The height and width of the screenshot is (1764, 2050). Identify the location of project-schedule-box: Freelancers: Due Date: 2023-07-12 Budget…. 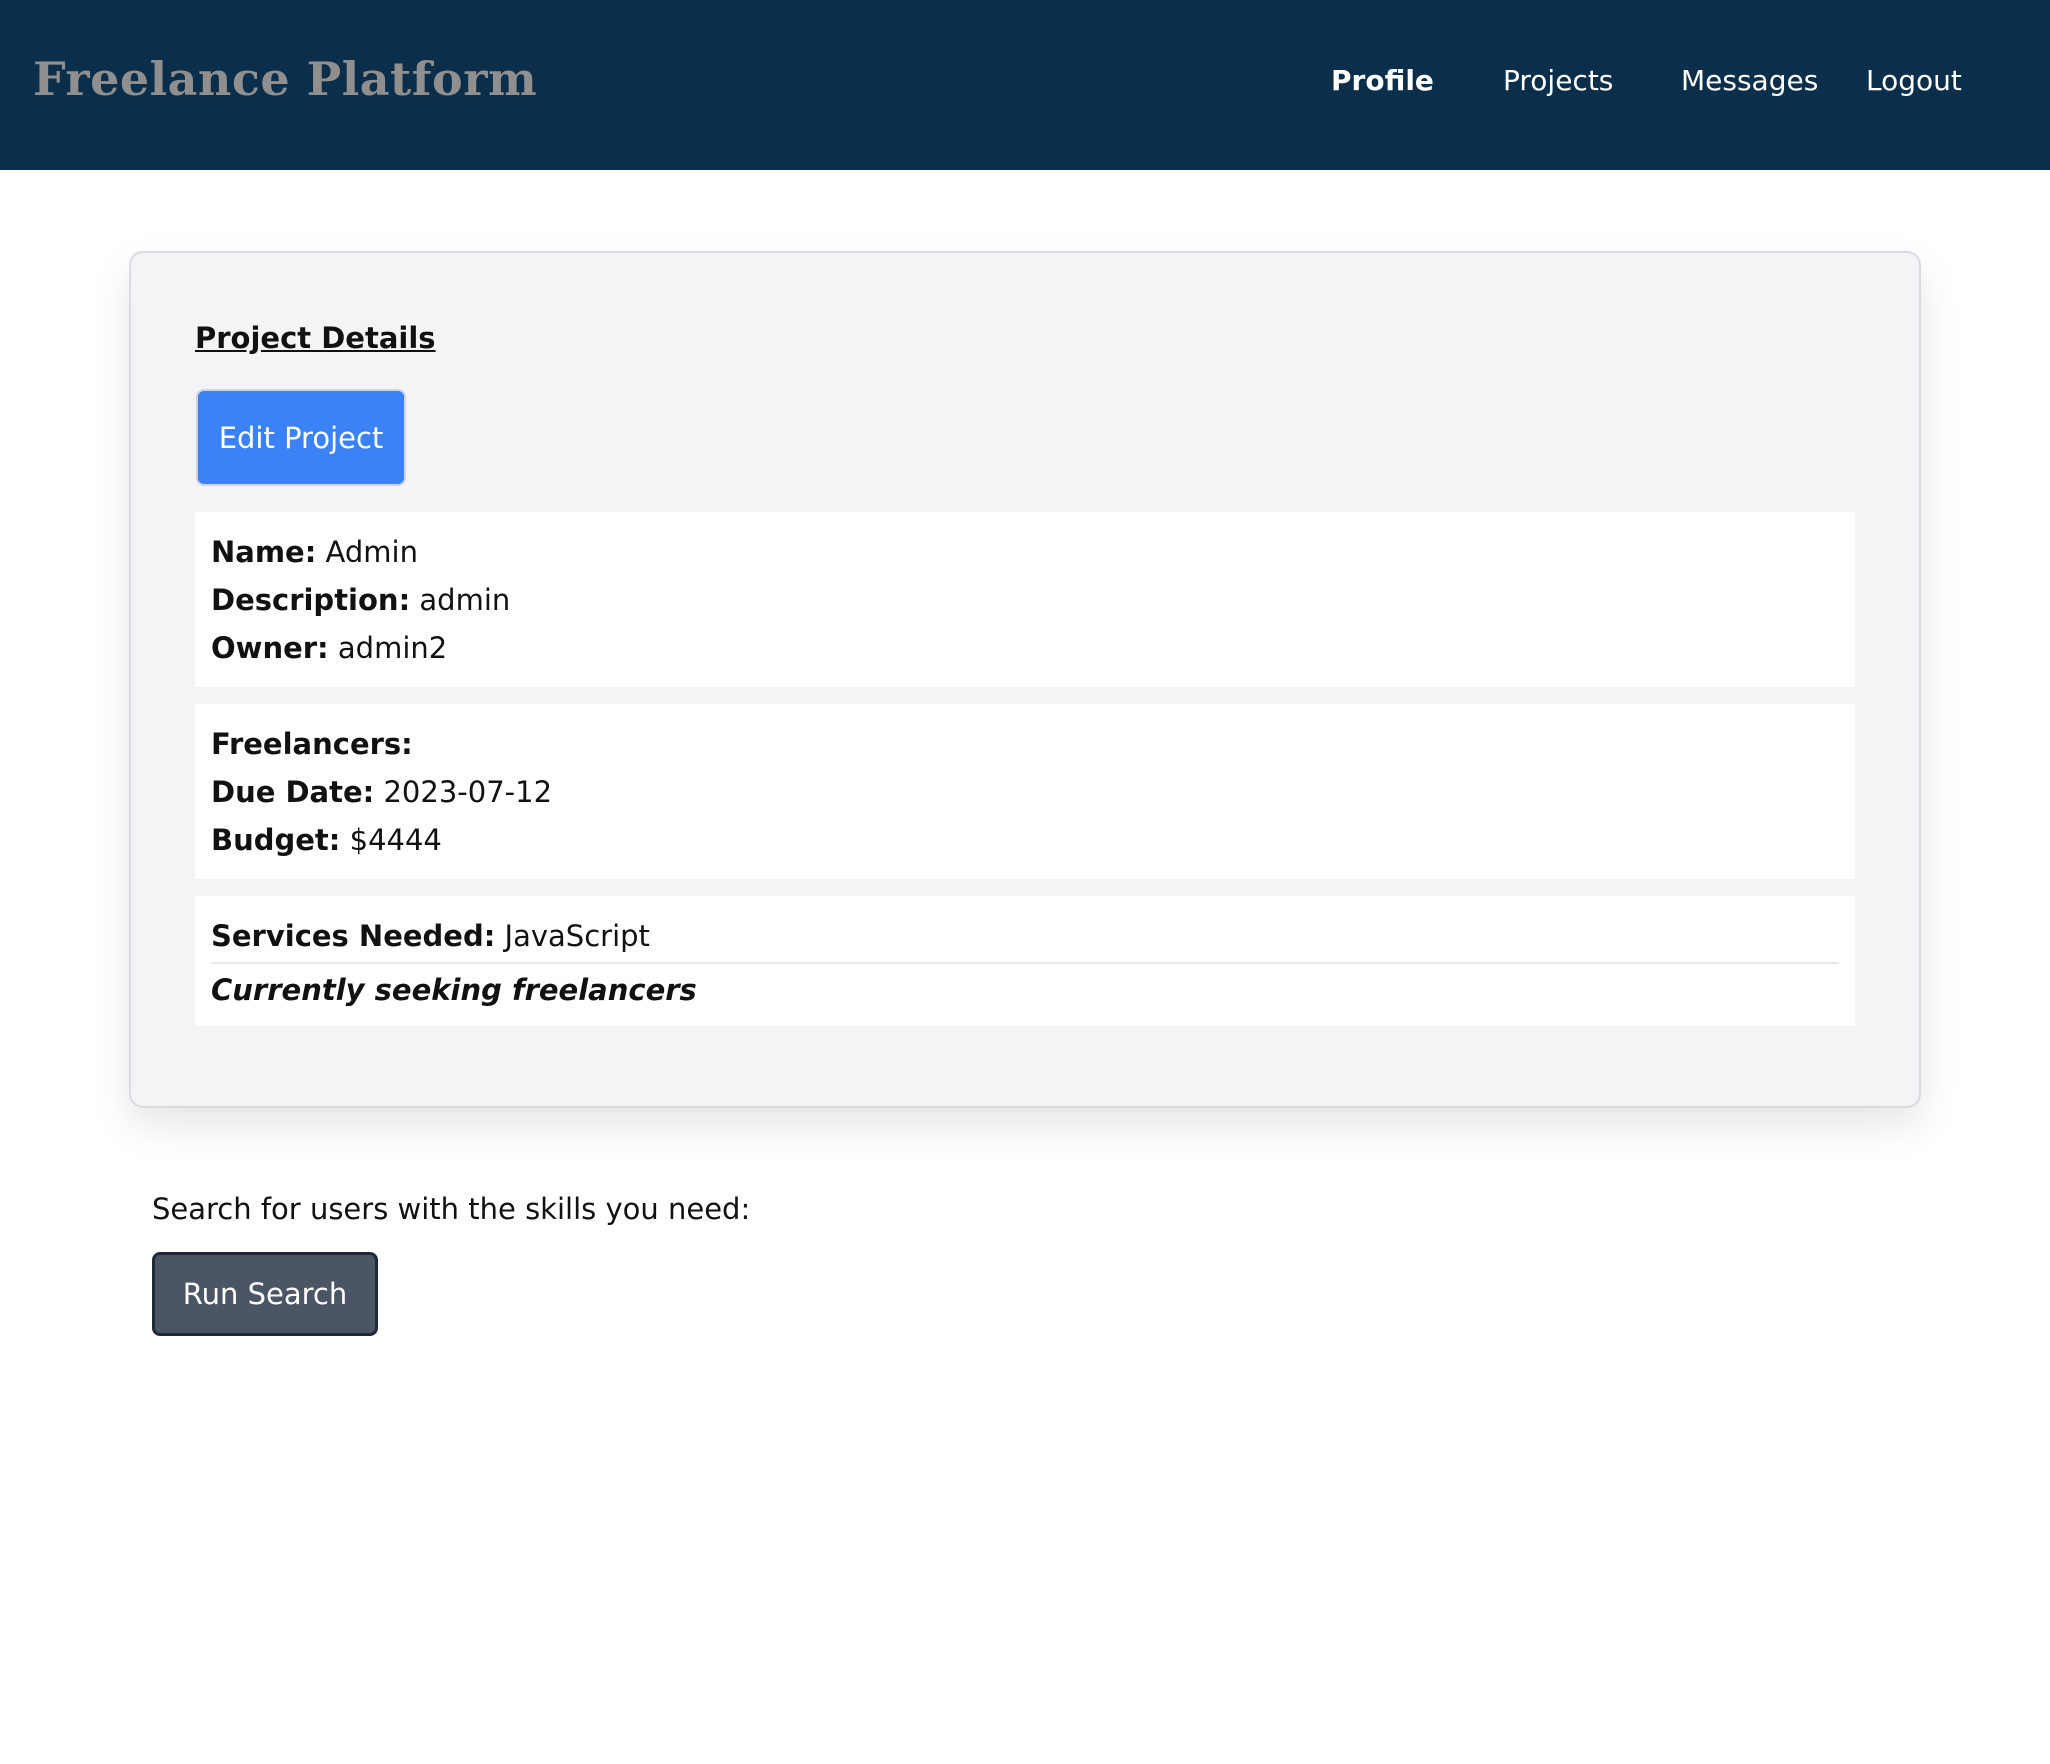
(1025, 791).